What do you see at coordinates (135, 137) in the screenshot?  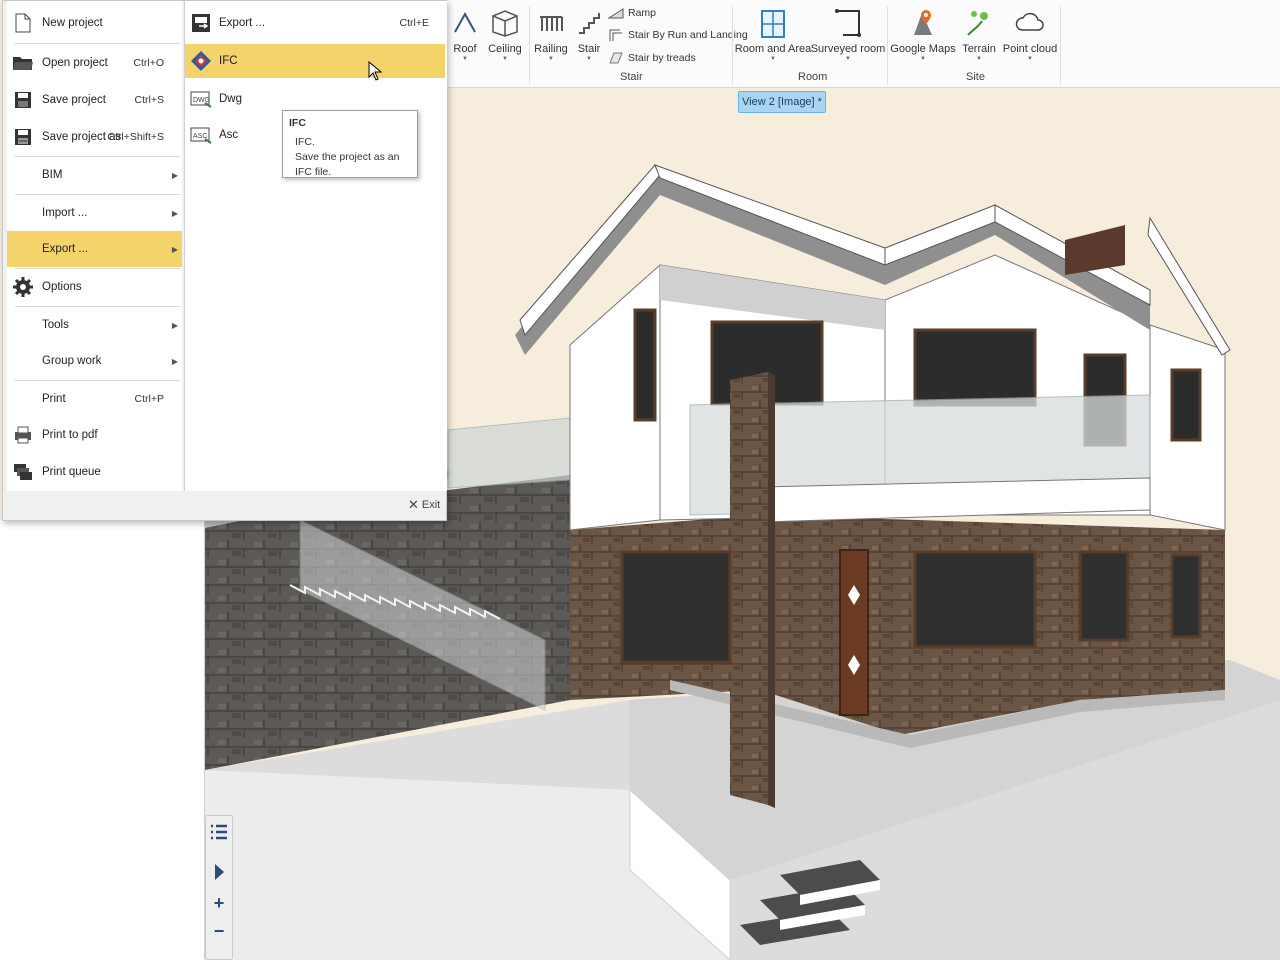 I see `menu-item-shortcut: Ctrl+Shift+S` at bounding box center [135, 137].